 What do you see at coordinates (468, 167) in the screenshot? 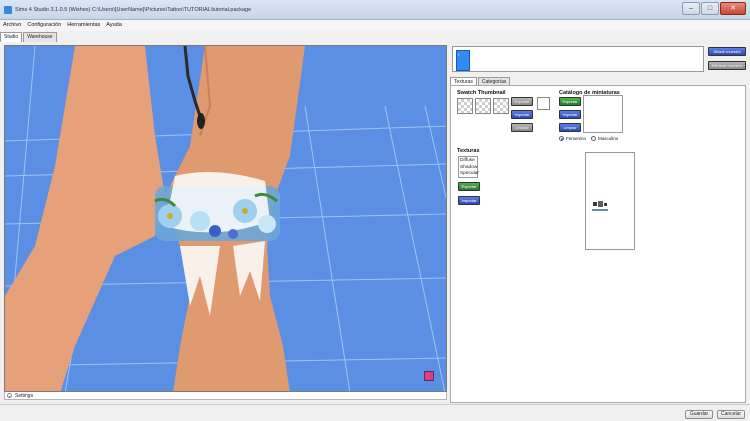
I see `texture-list: Diffuse Shadow Specular` at bounding box center [468, 167].